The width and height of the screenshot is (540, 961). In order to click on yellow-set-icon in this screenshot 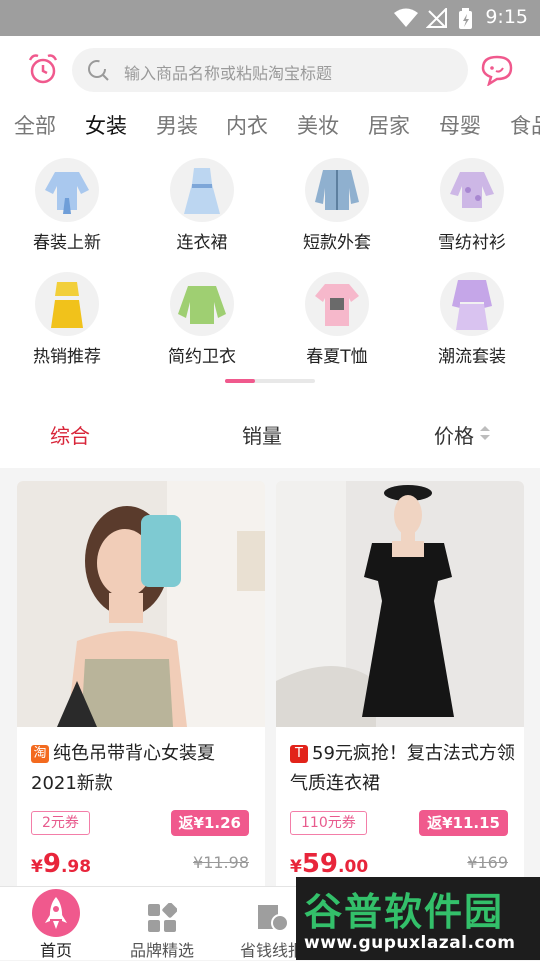, I will do `click(67, 304)`.